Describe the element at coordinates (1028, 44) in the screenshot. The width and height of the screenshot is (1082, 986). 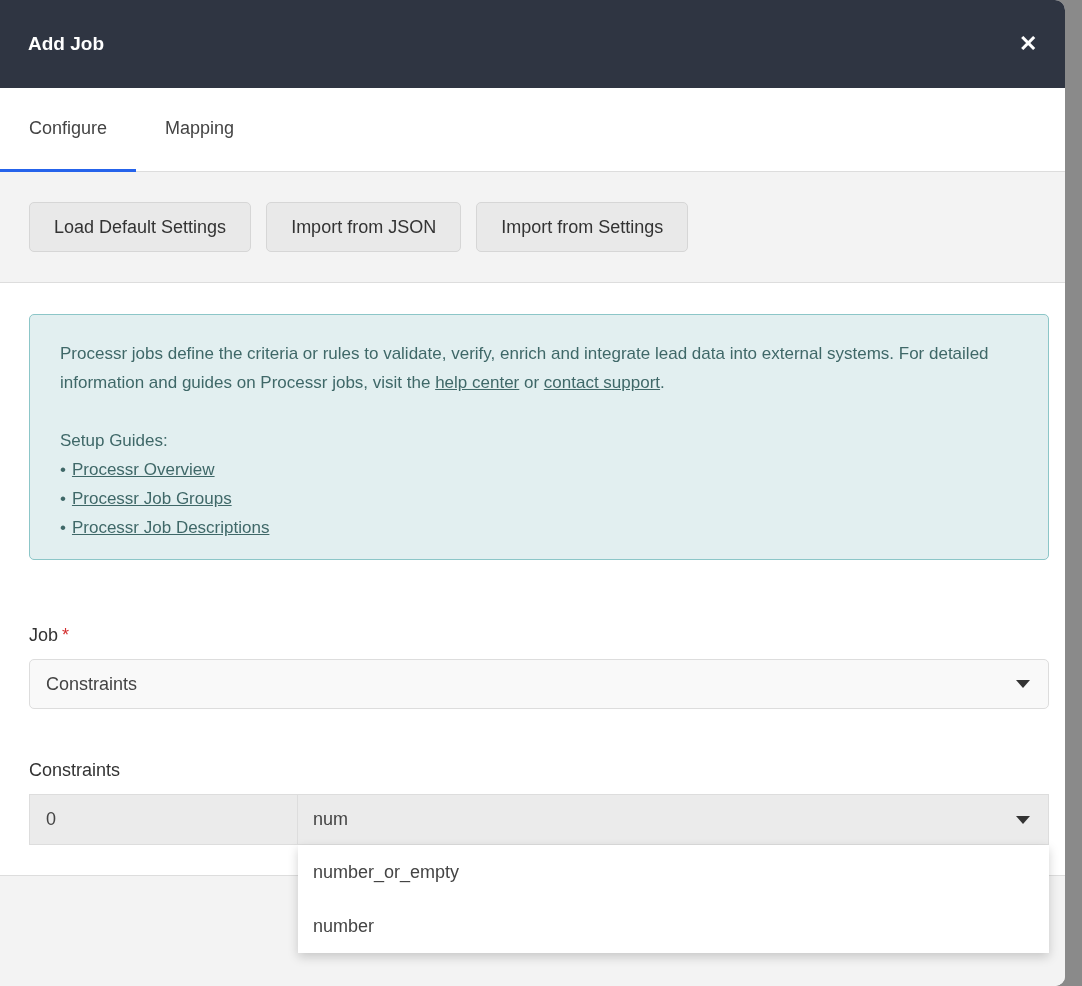
I see `close-button: ✕` at that location.